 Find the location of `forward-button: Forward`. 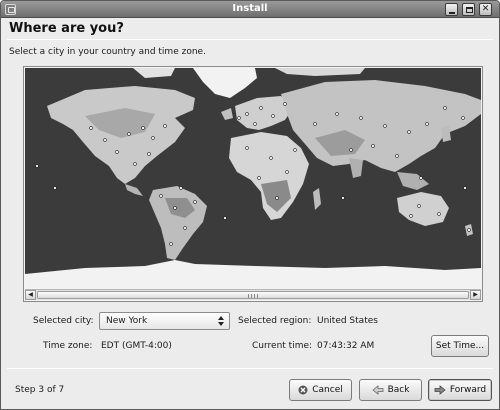

forward-button: Forward is located at coordinates (460, 390).